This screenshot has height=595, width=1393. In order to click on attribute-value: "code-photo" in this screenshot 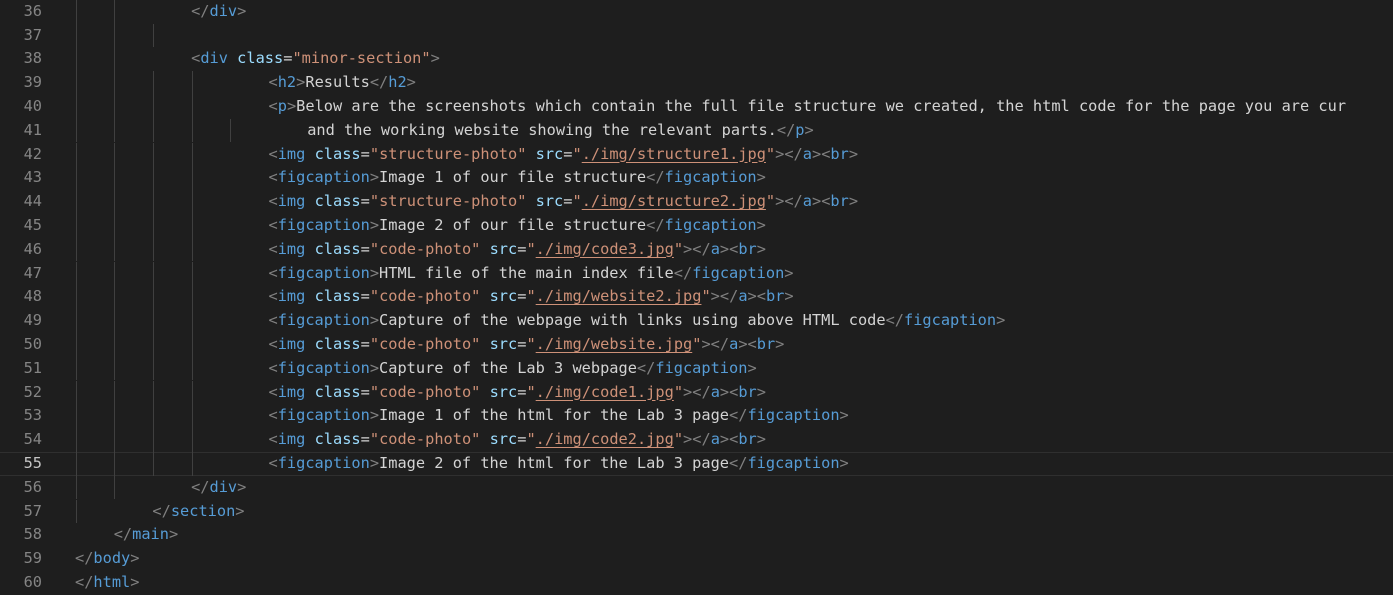, I will do `click(425, 248)`.